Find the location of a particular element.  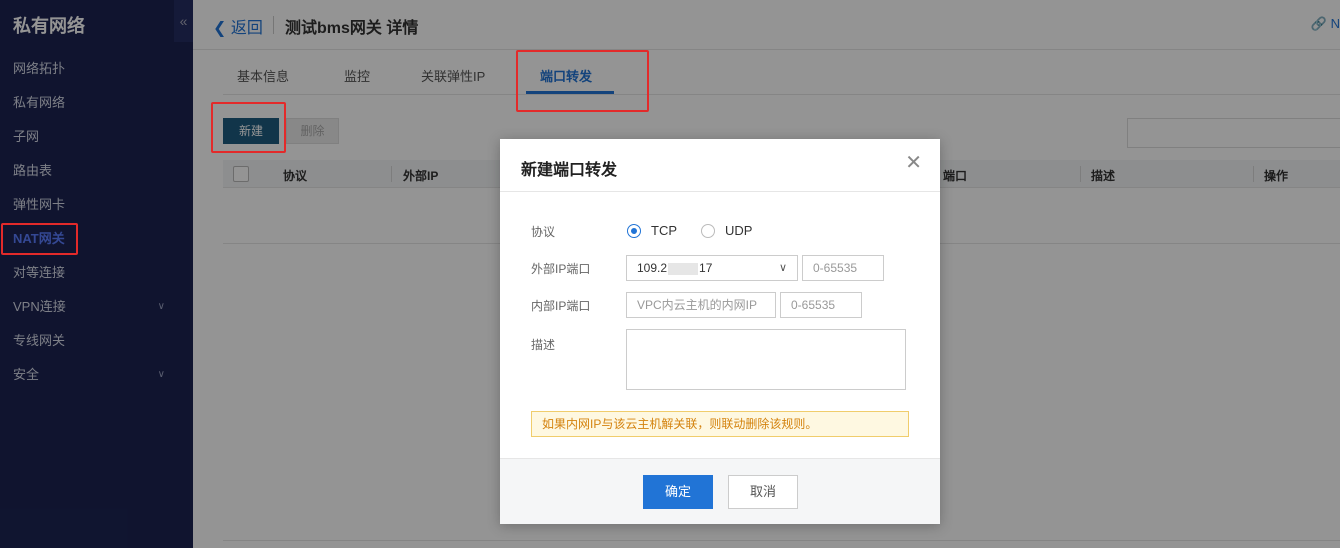

description-label: 描述 is located at coordinates (543, 345).